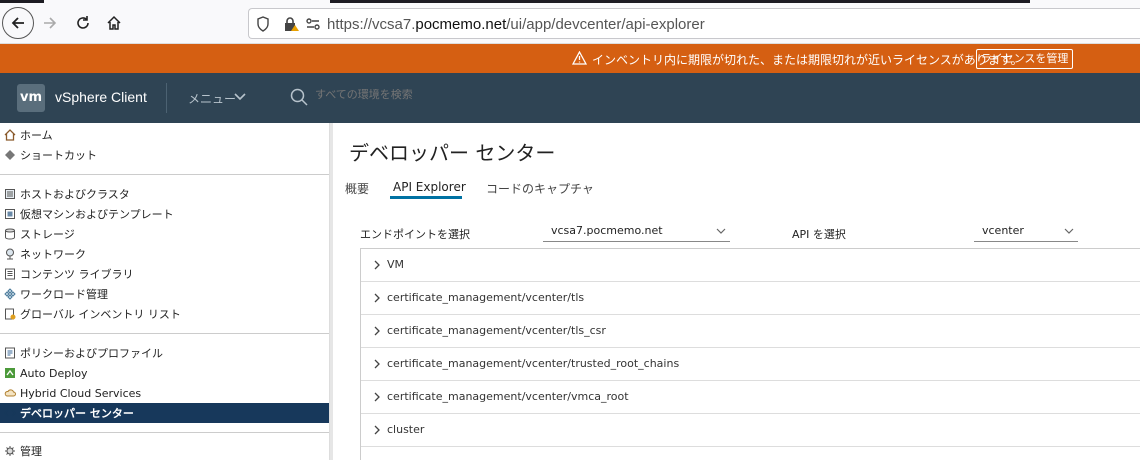  I want to click on storage-icon, so click(10, 234).